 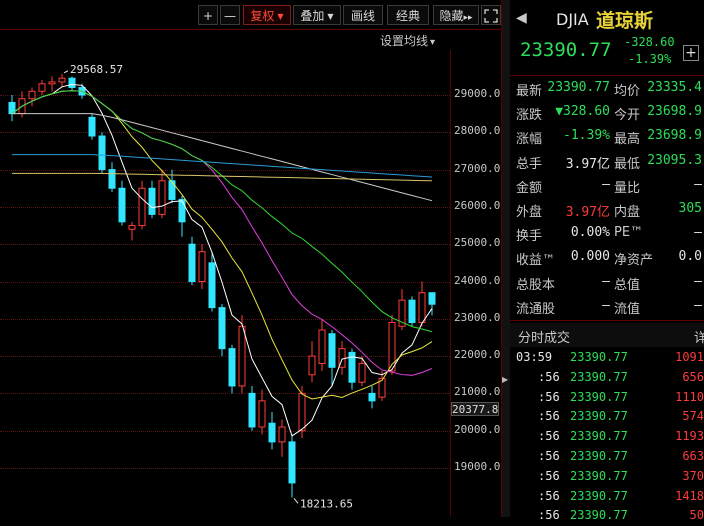 What do you see at coordinates (477, 280) in the screenshot?
I see `y-tick-label: 24000.0` at bounding box center [477, 280].